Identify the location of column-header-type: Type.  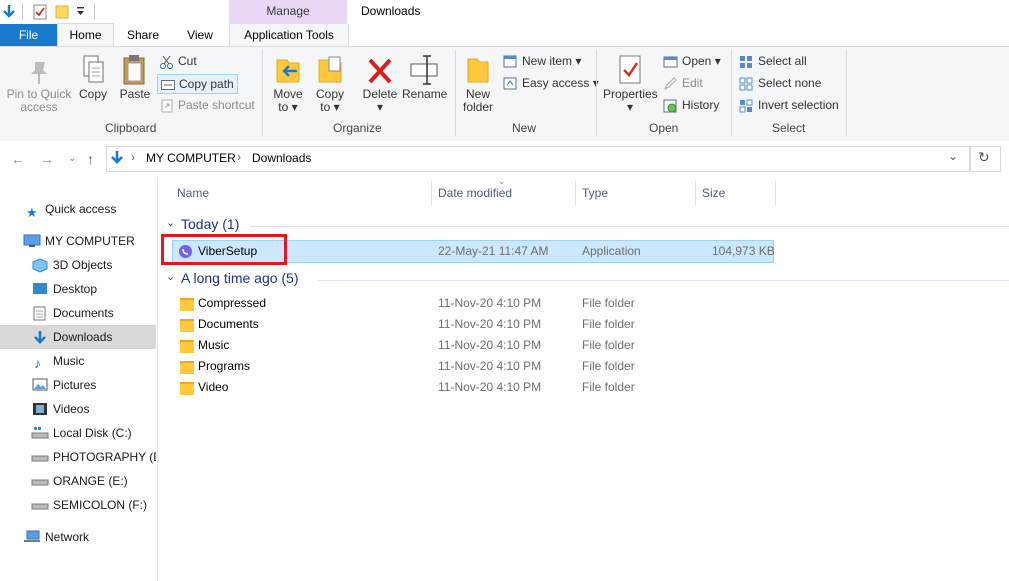
(595, 193).